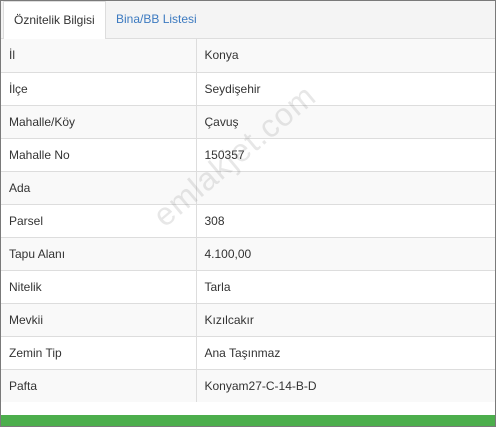  I want to click on table-row: İl Konya, so click(248, 55).